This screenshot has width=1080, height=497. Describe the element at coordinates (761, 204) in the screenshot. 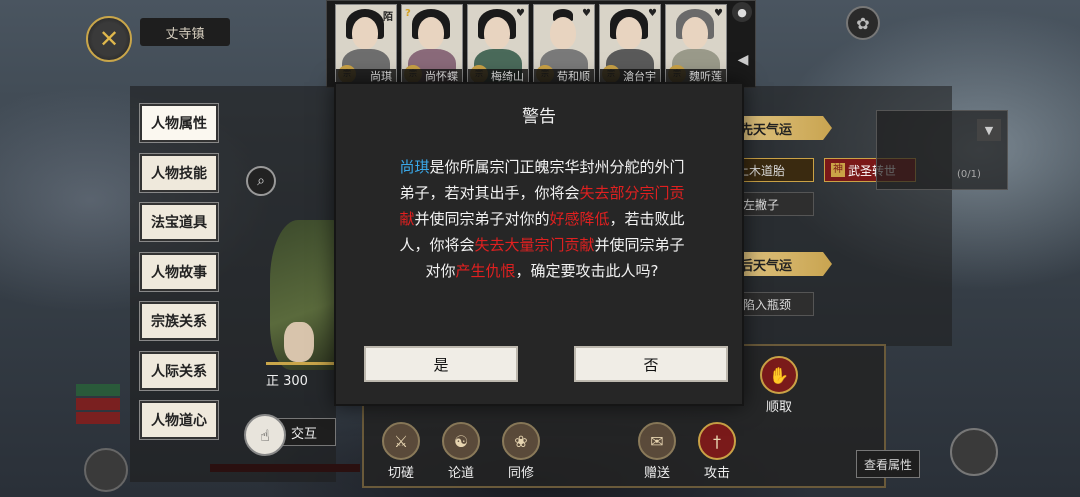

I see `trait-label: 左撇子` at that location.